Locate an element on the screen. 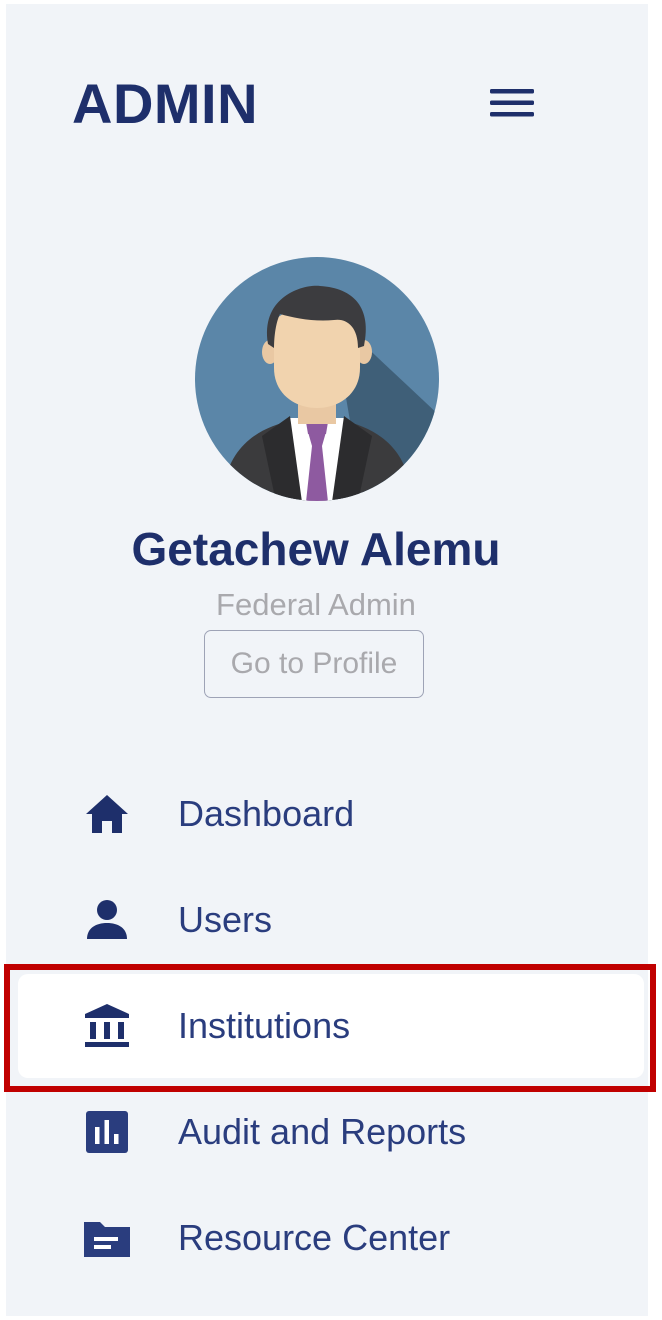 The width and height of the screenshot is (662, 1320). nav-label-users: Users is located at coordinates (225, 919).